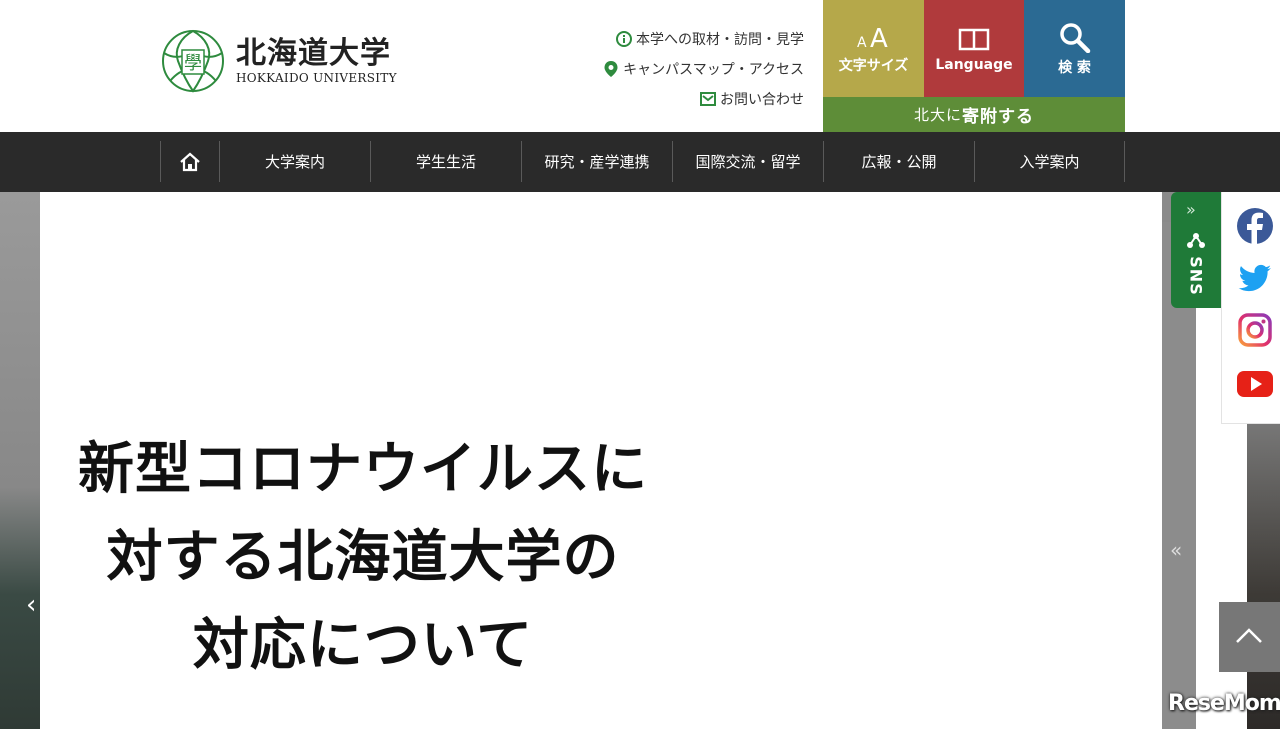 This screenshot has height=729, width=1280. What do you see at coordinates (31, 605) in the screenshot?
I see `prev-slide-chevron-icon: ‹` at bounding box center [31, 605].